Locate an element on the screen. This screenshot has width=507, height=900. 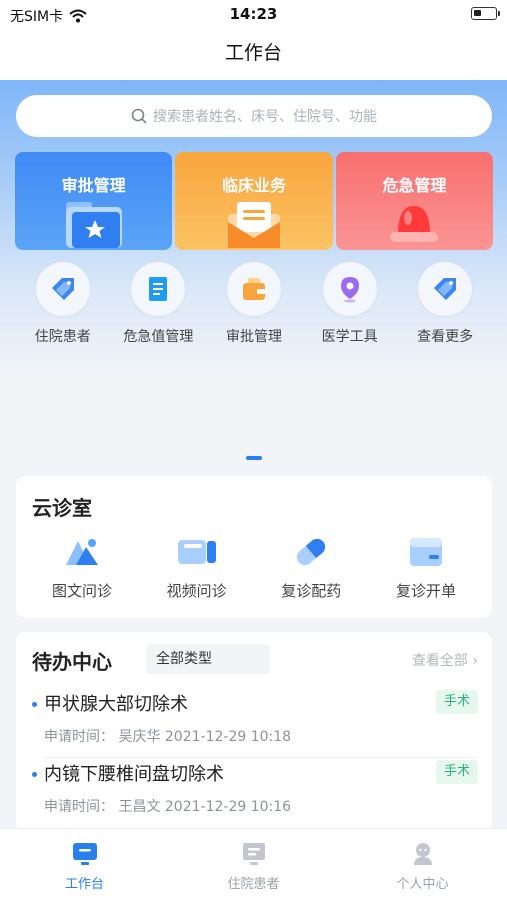
cloud-item-video-consult: 视频问诊 is located at coordinates (197, 567).